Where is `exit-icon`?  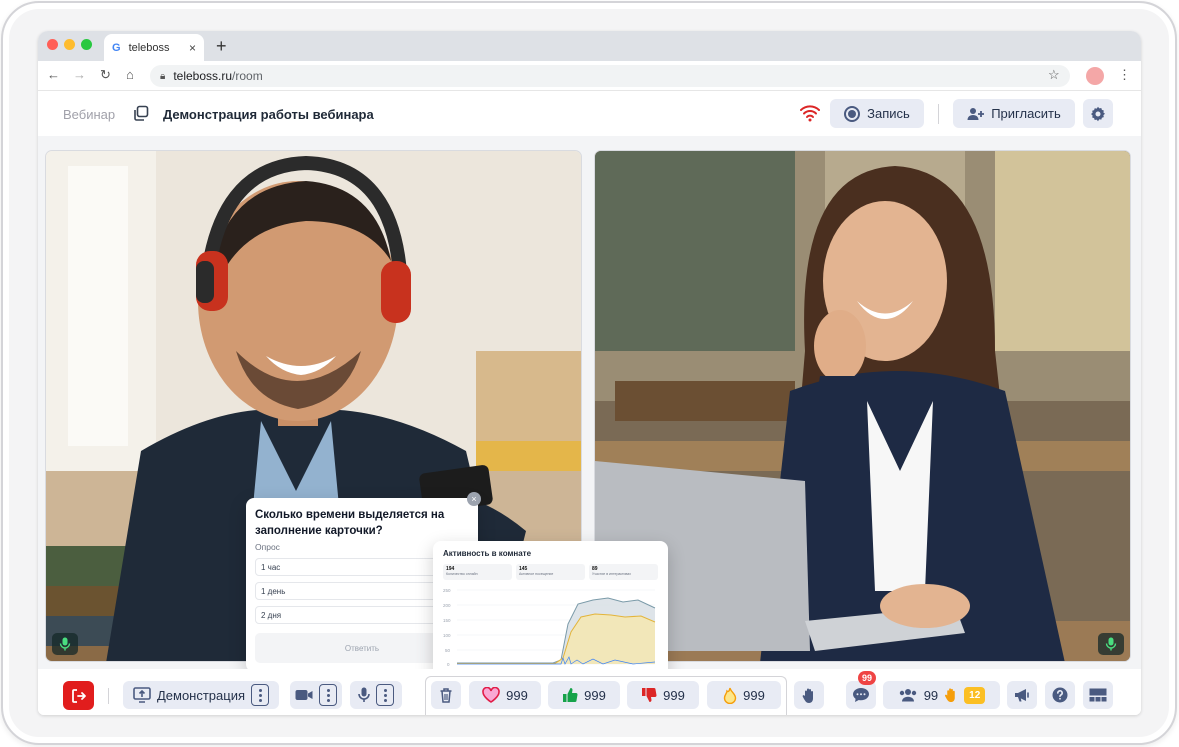
exit-icon is located at coordinates (78, 695).